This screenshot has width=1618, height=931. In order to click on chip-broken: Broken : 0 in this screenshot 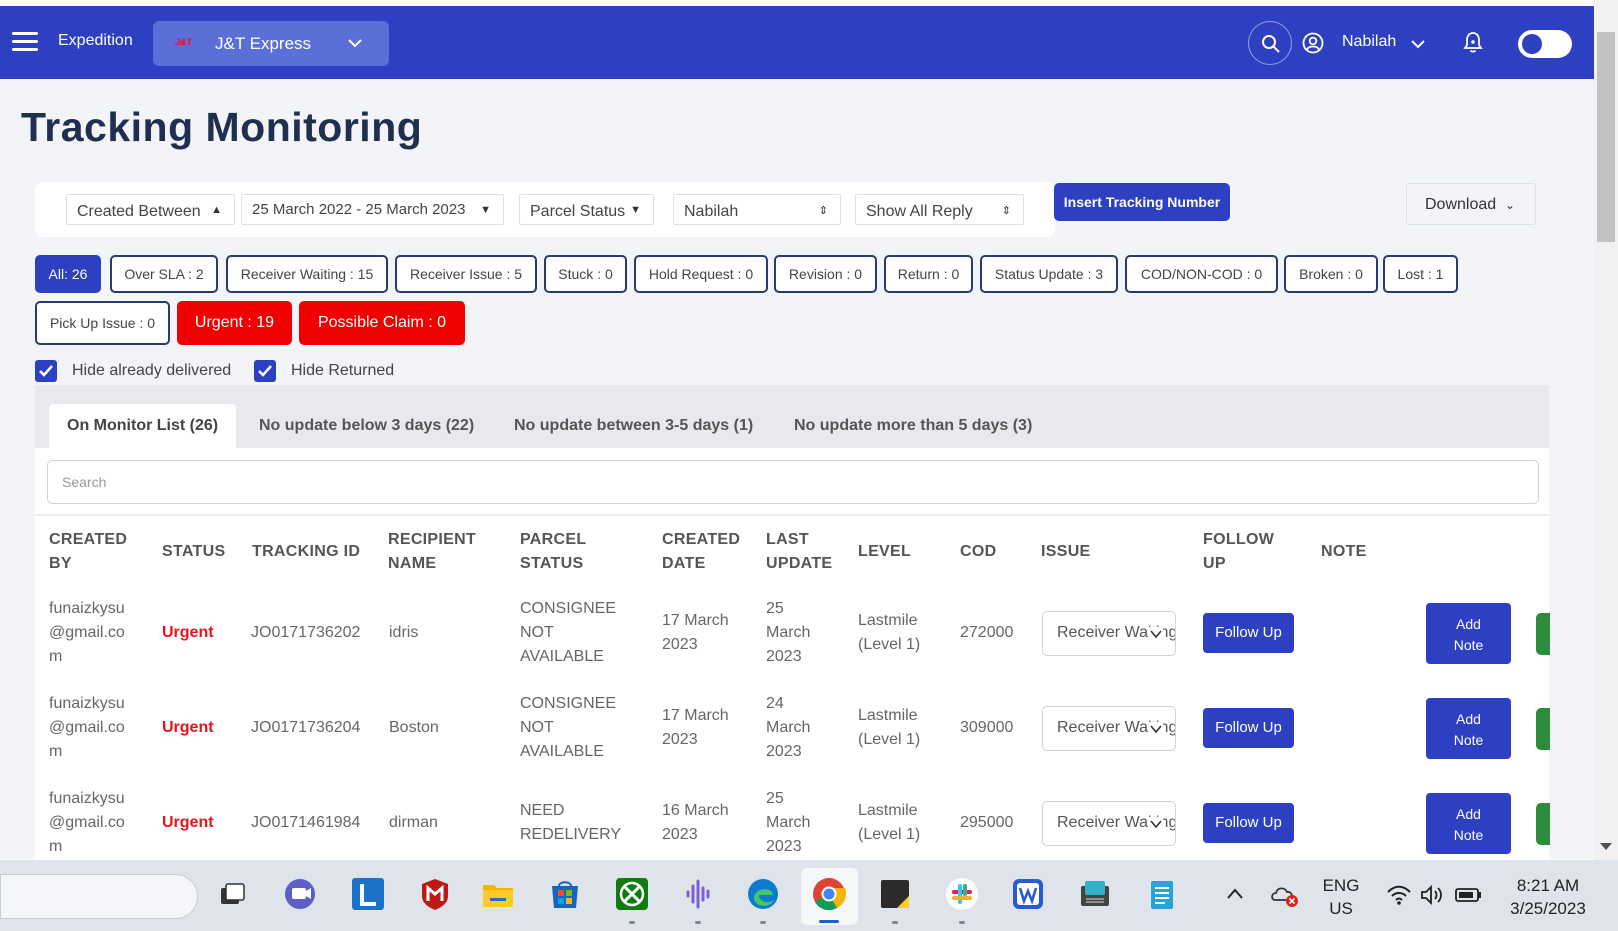, I will do `click(1331, 274)`.